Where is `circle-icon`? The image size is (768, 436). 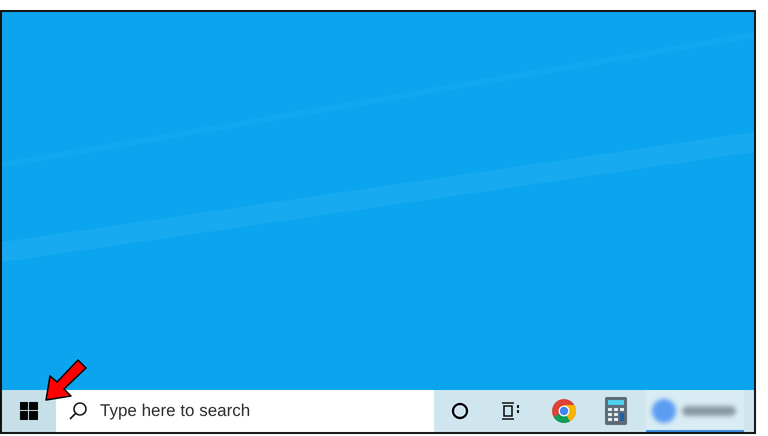 circle-icon is located at coordinates (460, 411).